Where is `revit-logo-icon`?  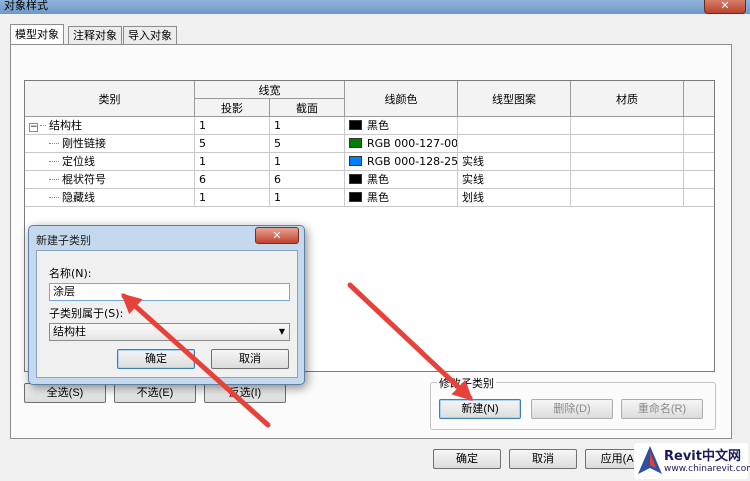
revit-logo-icon is located at coordinates (650, 460).